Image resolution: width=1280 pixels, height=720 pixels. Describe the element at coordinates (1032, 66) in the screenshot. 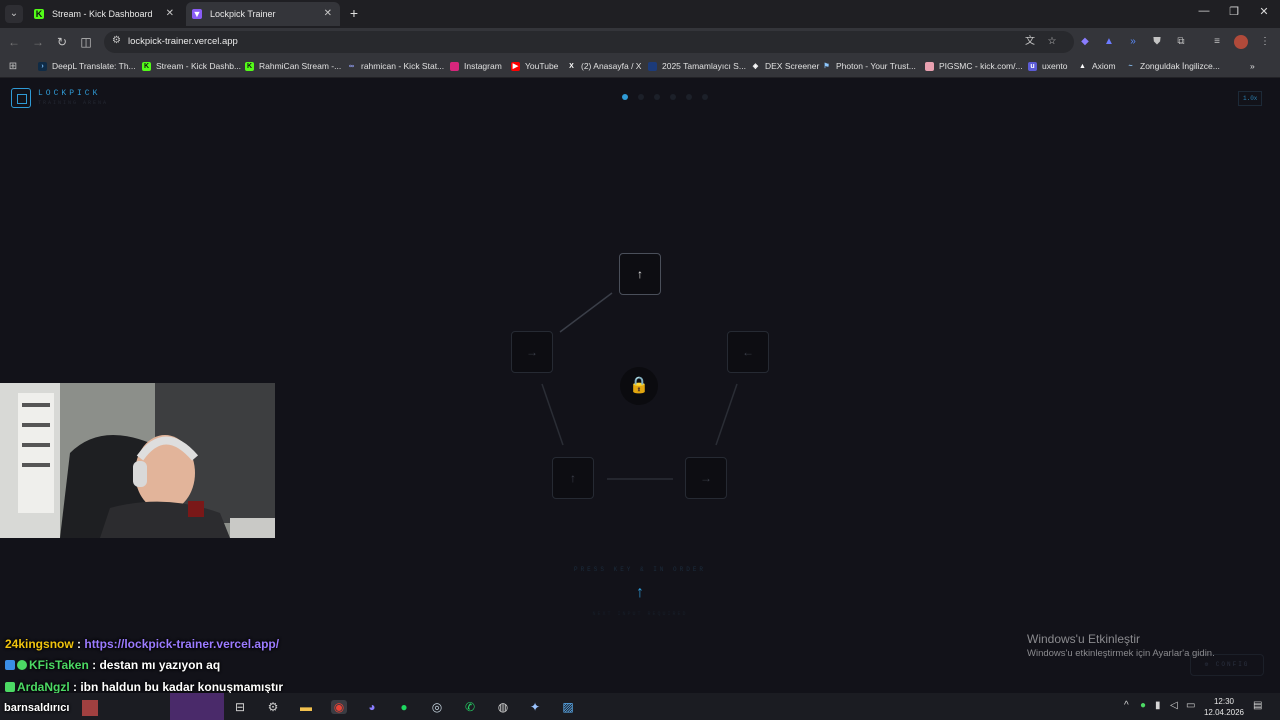

I see `uxento-icon: u` at that location.